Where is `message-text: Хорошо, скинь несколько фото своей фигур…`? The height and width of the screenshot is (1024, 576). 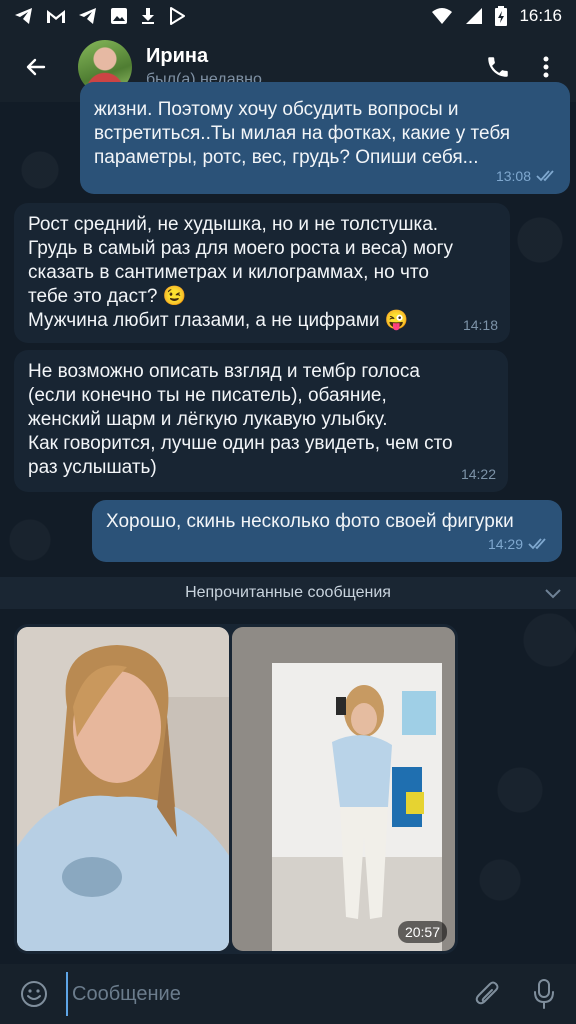 message-text: Хорошо, скинь несколько фото своей фигур… is located at coordinates (310, 521).